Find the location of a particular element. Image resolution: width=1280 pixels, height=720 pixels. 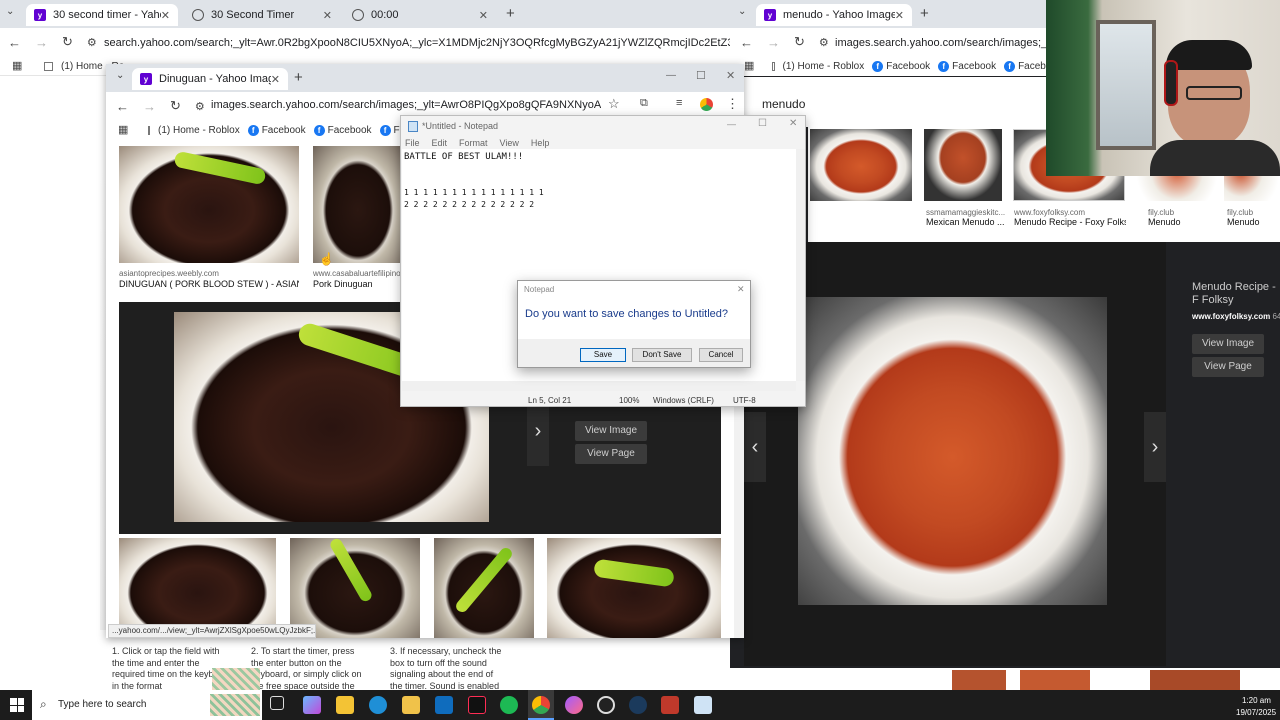

messenger-icon is located at coordinates (574, 705).